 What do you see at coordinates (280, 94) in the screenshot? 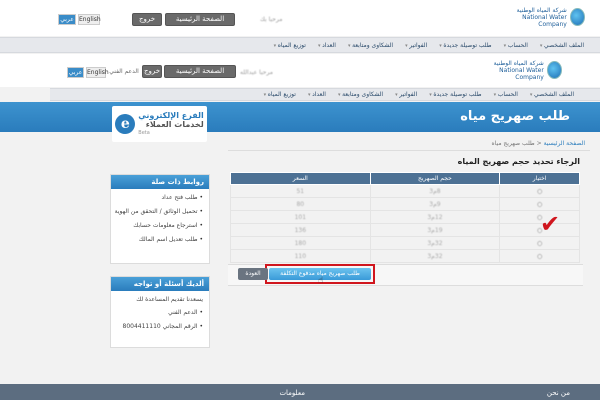
I see `nav-water-distribution-2: توزيع المياه` at bounding box center [280, 94].